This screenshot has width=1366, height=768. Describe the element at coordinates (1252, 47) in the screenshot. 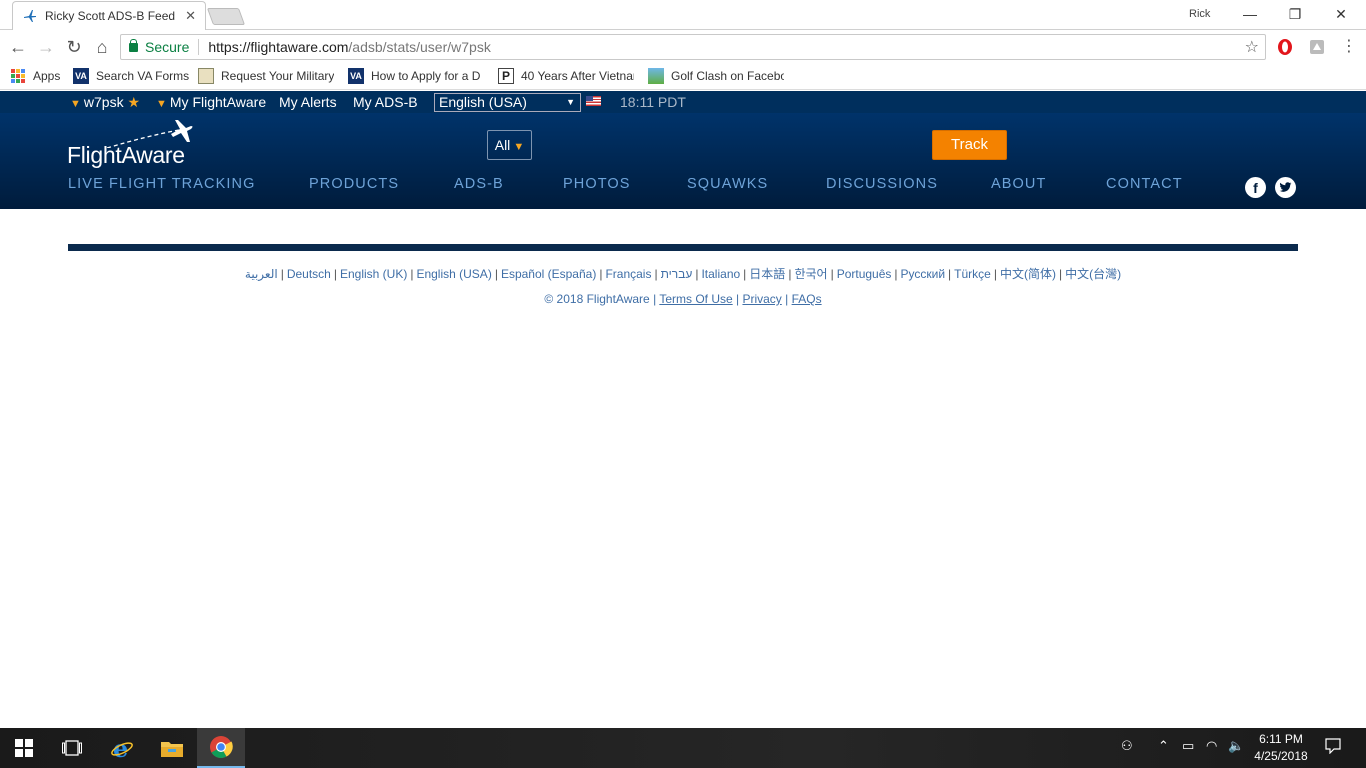

I see `bookmark-star-icon: ☆` at that location.